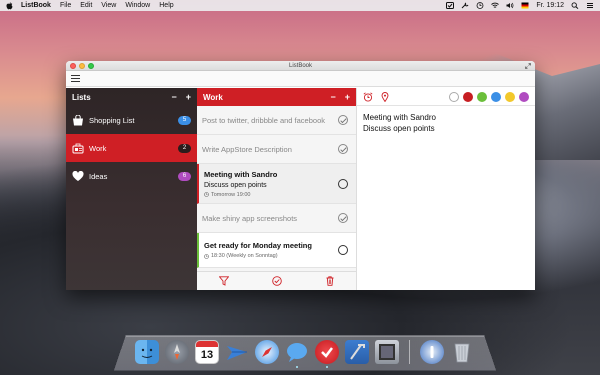  What do you see at coordinates (468, 96) in the screenshot?
I see `color-swatch-red` at bounding box center [468, 96].